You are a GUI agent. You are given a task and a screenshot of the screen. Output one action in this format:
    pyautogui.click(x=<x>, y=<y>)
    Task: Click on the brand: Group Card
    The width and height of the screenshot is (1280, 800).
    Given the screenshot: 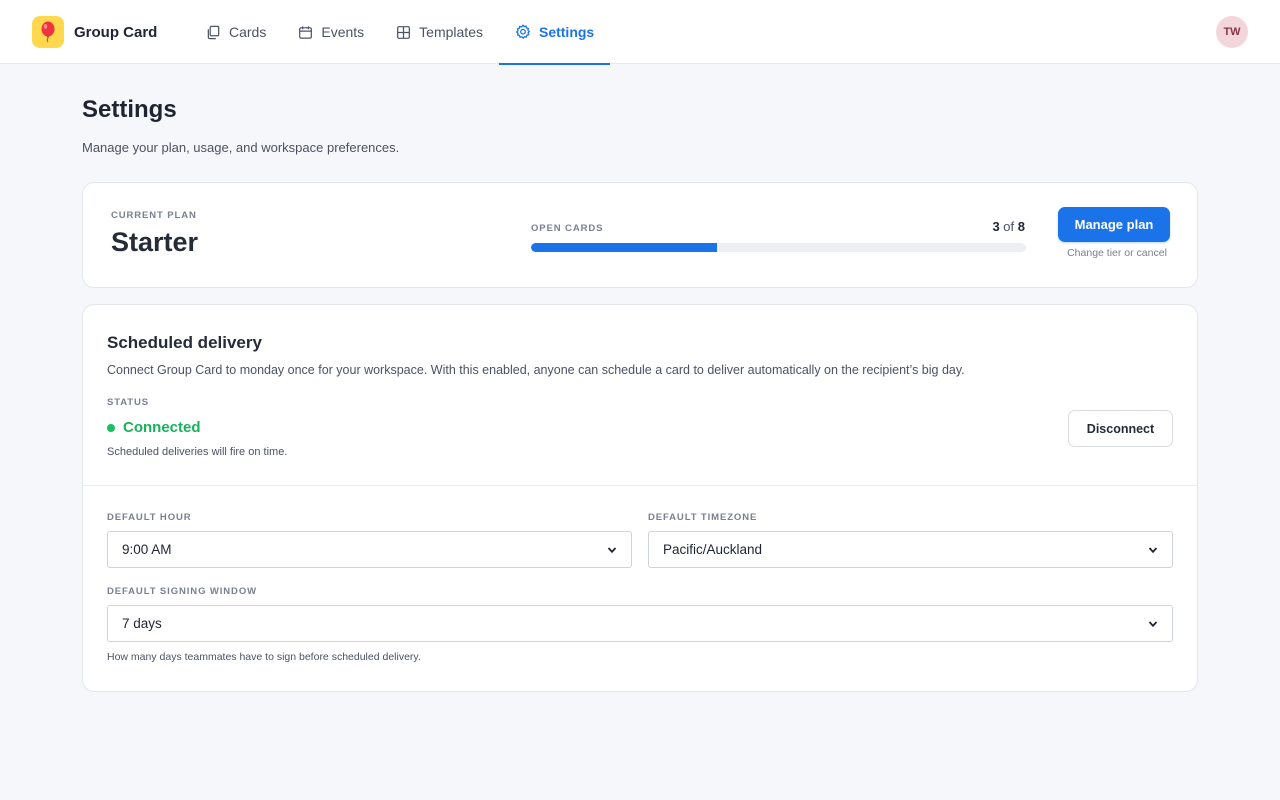 What is the action you would take?
    pyautogui.click(x=94, y=32)
    